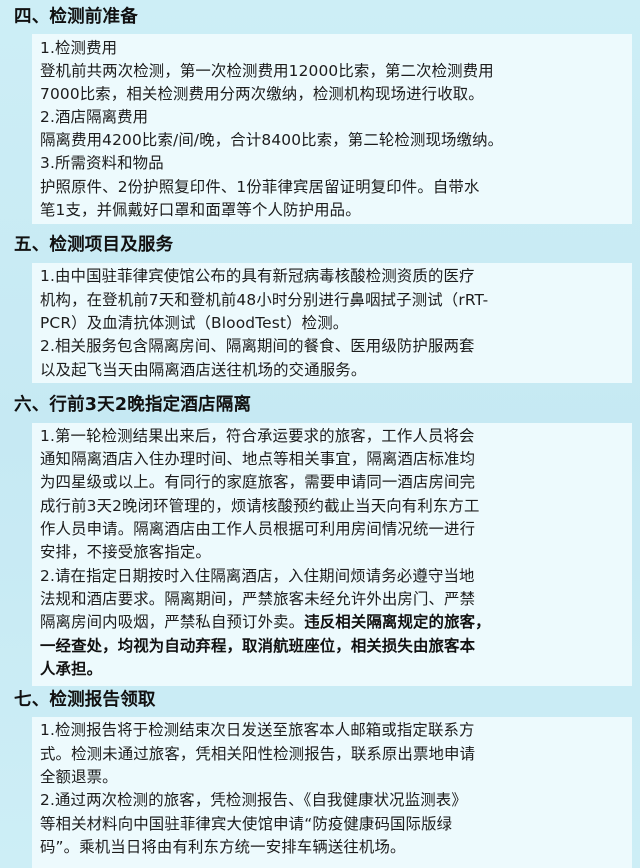  Describe the element at coordinates (267, 71) in the screenshot. I see `section-4-line: 登机前共两次检测，第一次检测费用12000比索，第二次检测费用` at that location.